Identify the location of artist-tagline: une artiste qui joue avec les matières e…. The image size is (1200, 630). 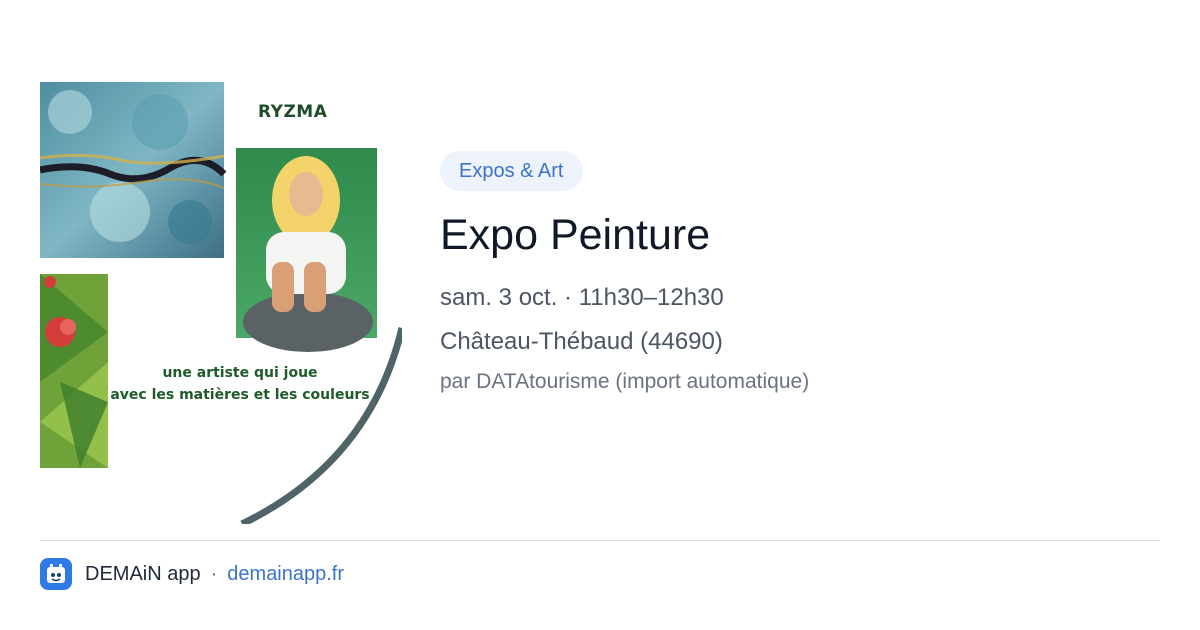
(240, 384).